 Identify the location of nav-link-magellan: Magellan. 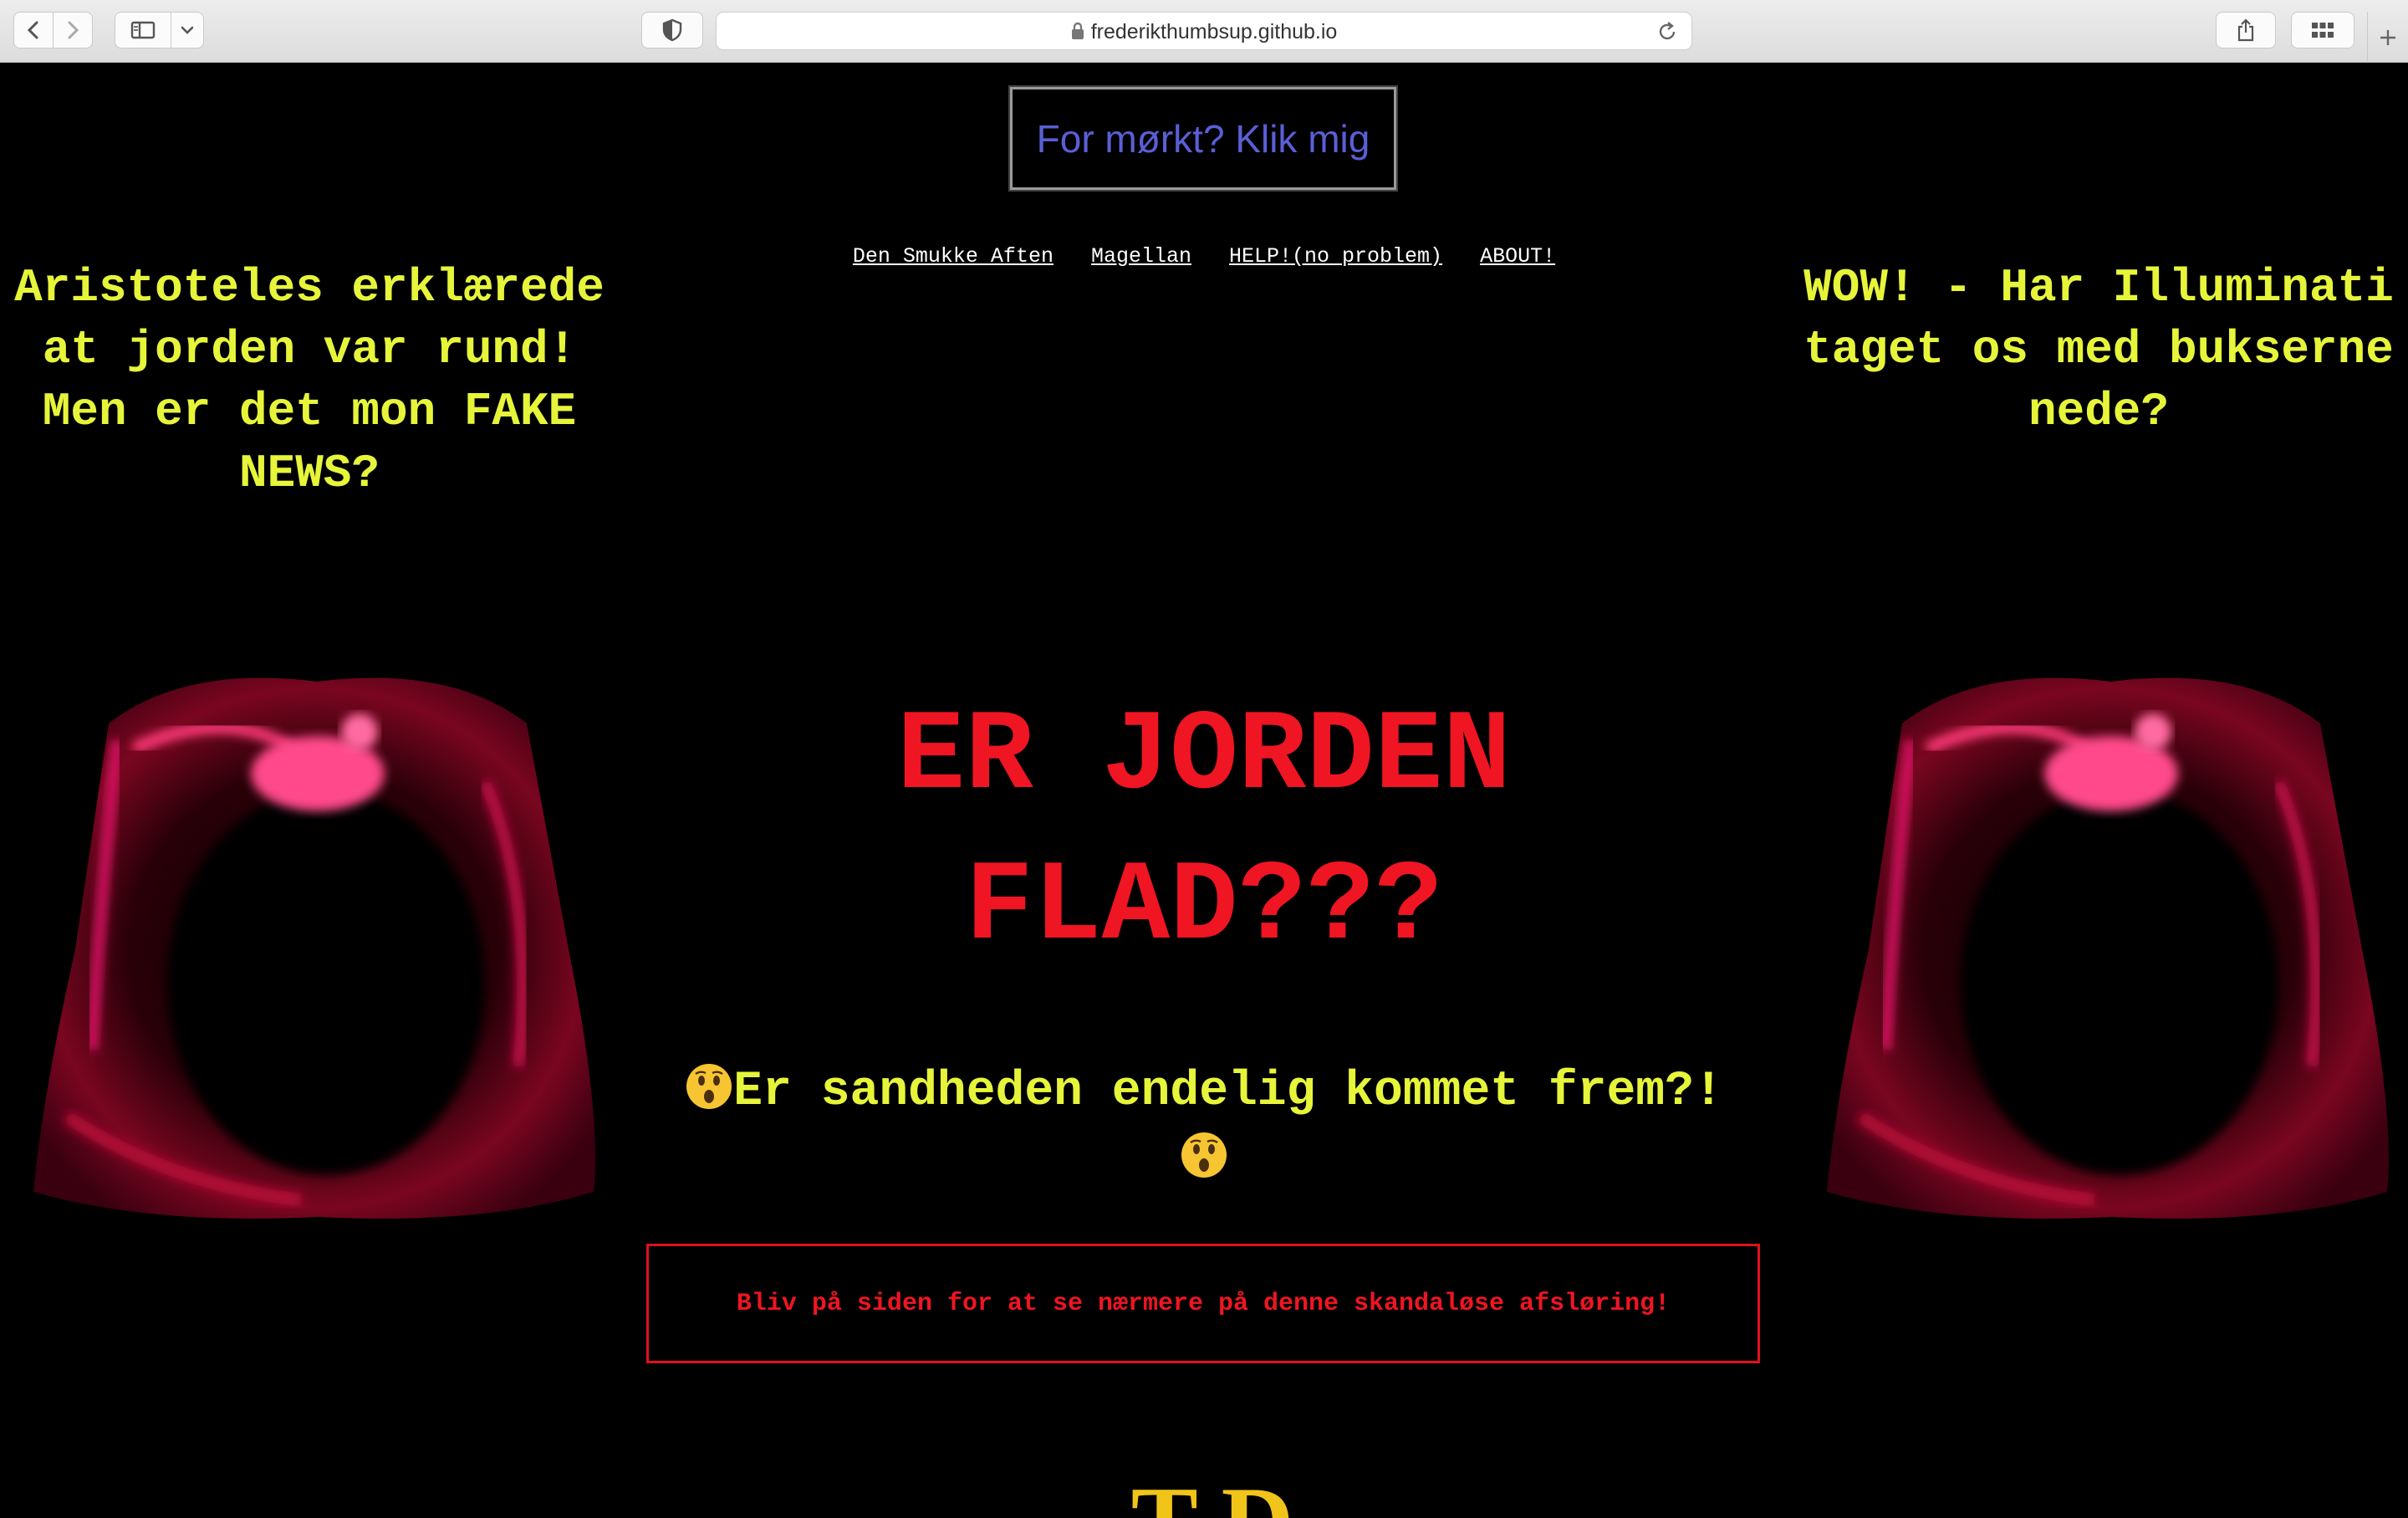
(1141, 256).